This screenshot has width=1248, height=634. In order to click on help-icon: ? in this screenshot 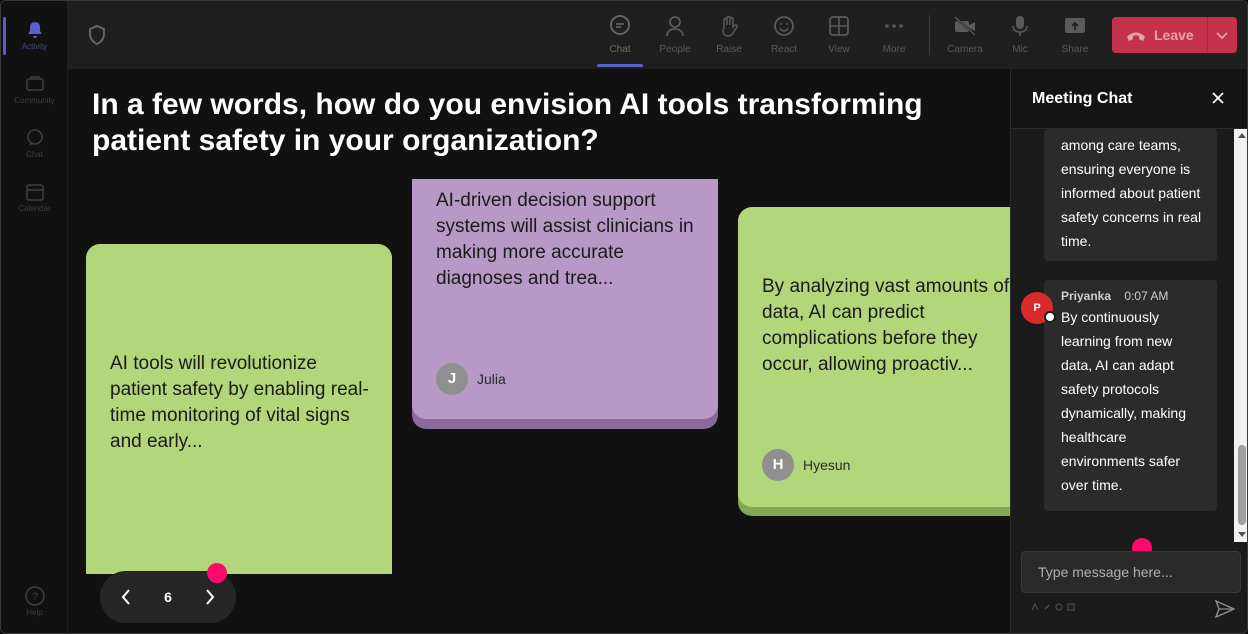, I will do `click(34, 595)`.